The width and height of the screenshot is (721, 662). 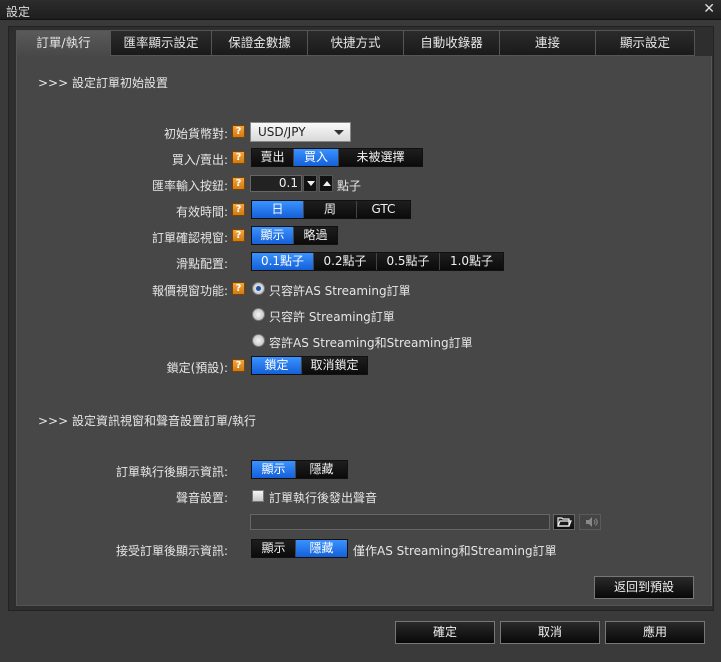 I want to click on radio-both-label: 容許AS Streaming和Streaming訂單, so click(x=371, y=343).